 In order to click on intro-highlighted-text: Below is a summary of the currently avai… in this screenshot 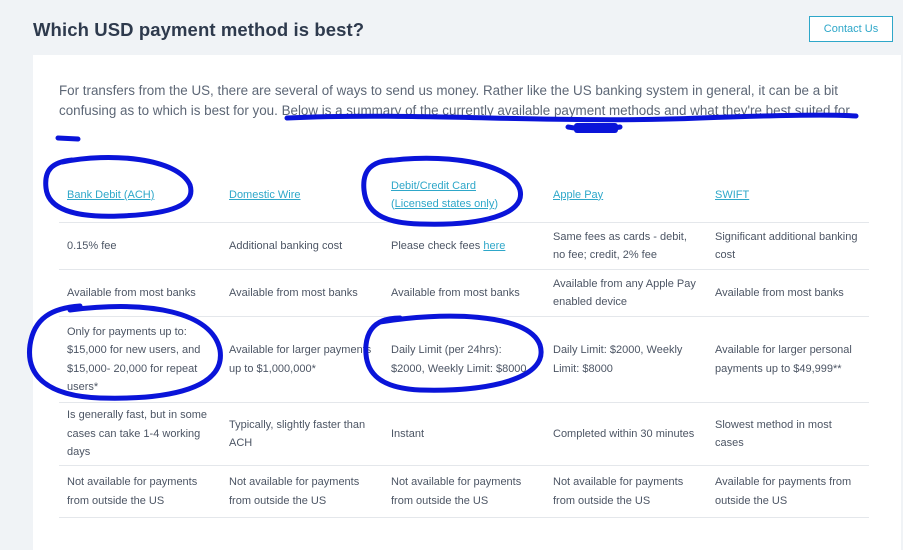, I will do `click(567, 110)`.